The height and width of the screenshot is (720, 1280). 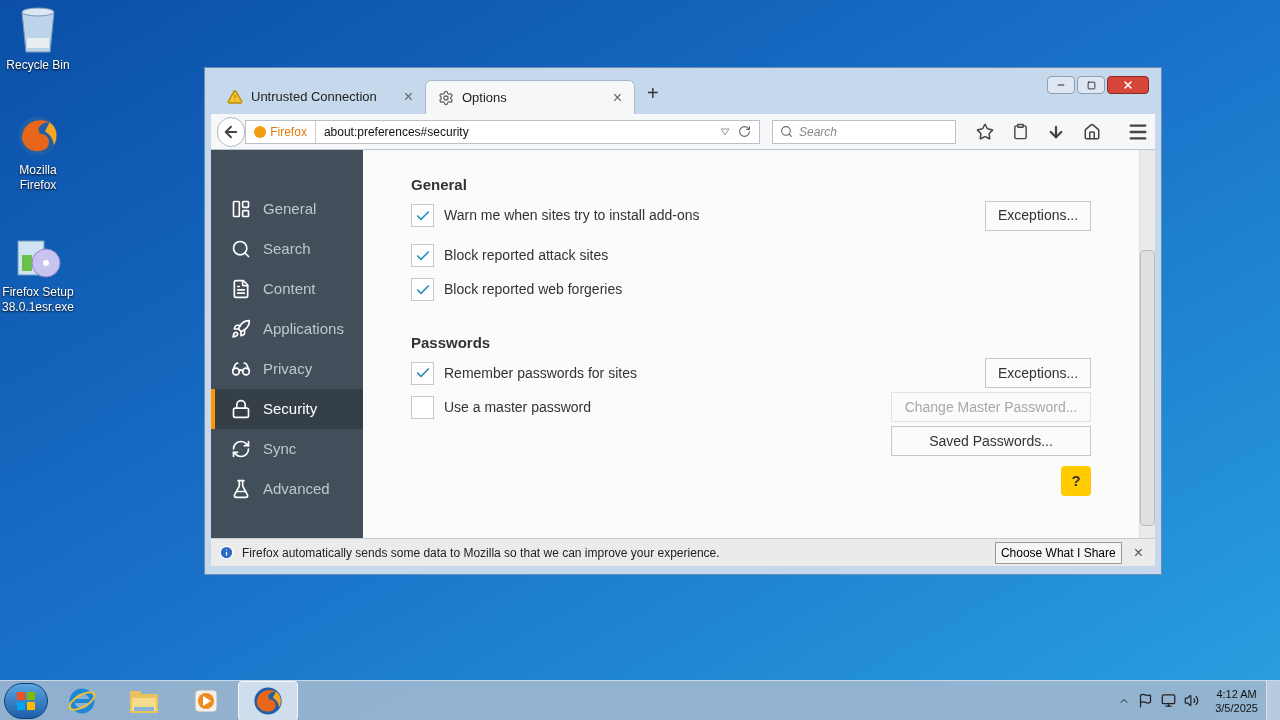 What do you see at coordinates (530, 97) in the screenshot?
I see `browser-tab: Options ×` at bounding box center [530, 97].